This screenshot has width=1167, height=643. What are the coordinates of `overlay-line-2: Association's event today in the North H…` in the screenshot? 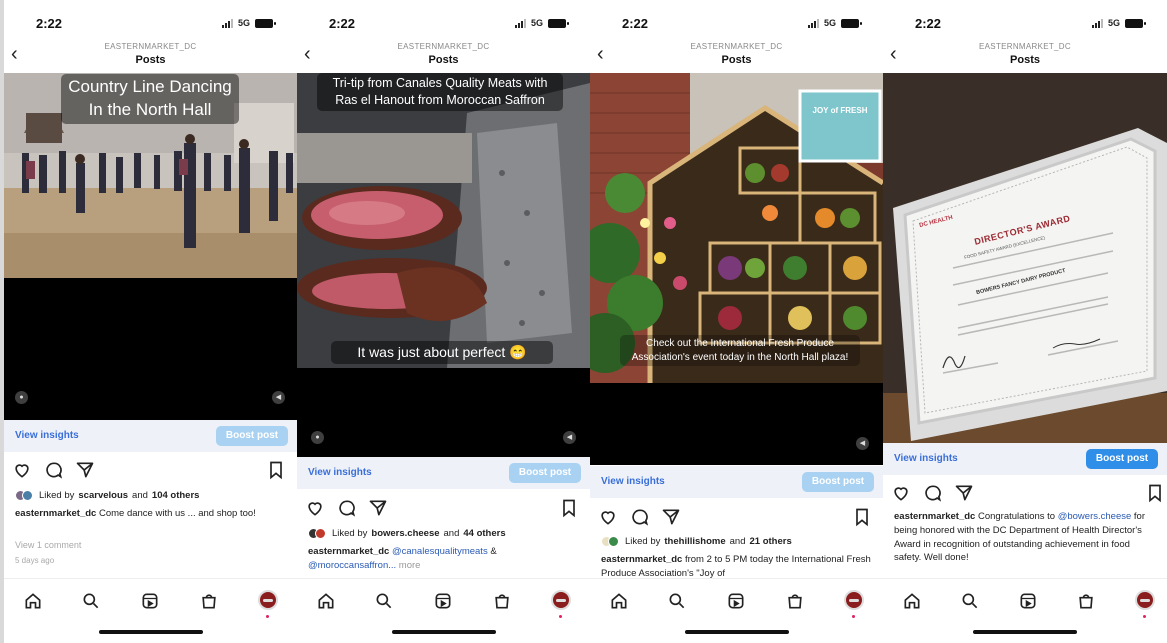 It's located at (740, 357).